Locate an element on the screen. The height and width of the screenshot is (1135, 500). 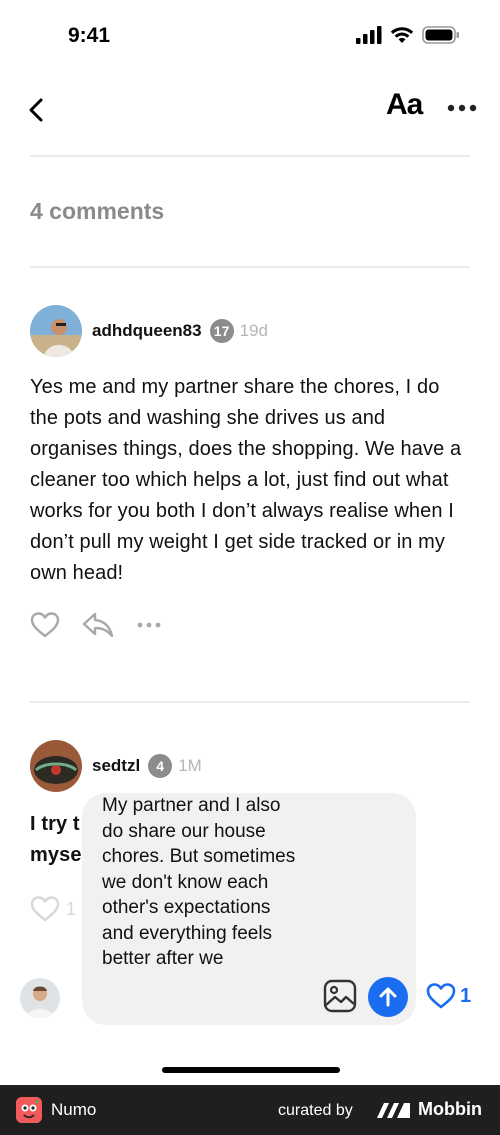
curated-by-label: curated by is located at coordinates (315, 1110).